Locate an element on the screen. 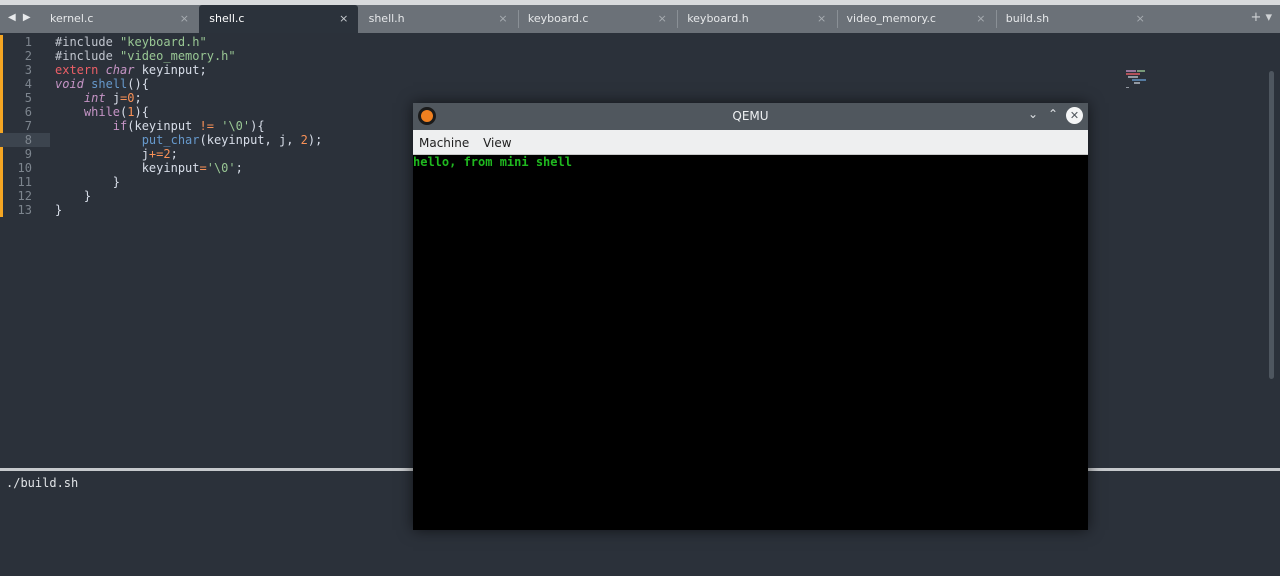  line-number: 12 is located at coordinates (24, 196).